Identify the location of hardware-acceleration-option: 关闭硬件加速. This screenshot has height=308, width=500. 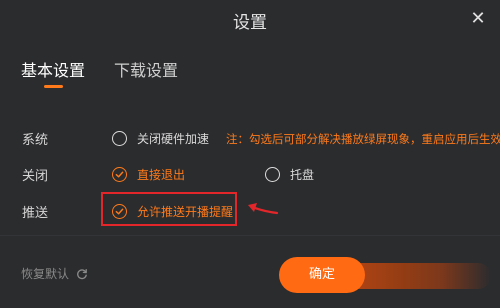
(160, 138).